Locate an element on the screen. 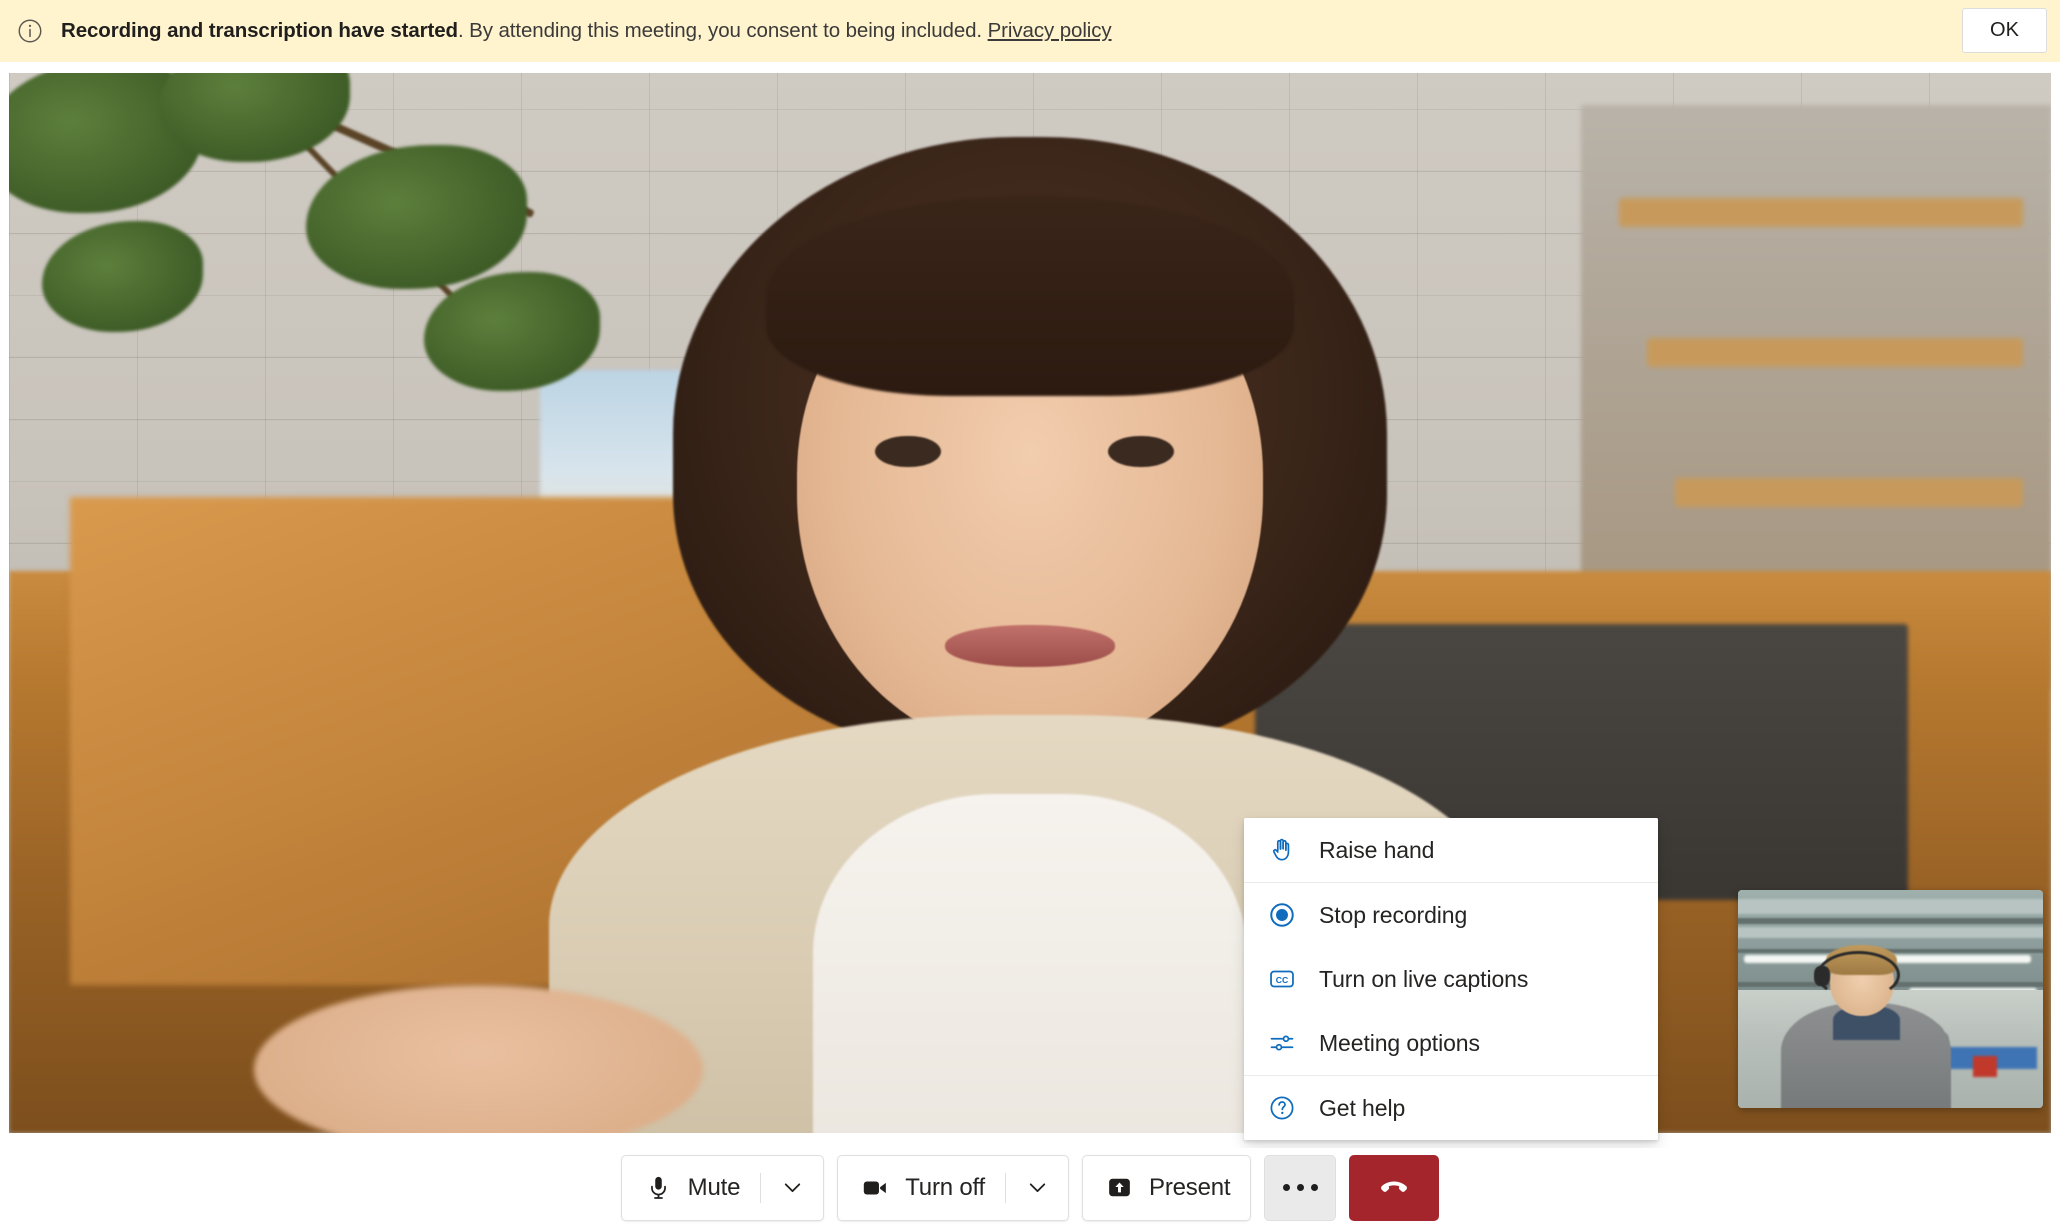  menu-item-get-help: Get help is located at coordinates (1451, 1108).